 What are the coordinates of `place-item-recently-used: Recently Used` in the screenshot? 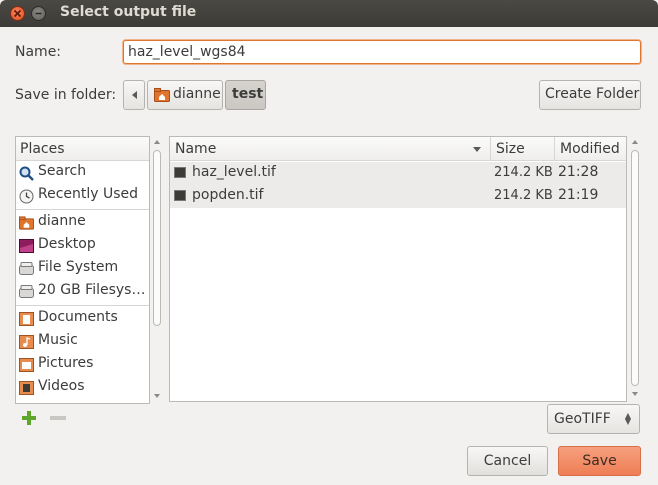 It's located at (82, 196).